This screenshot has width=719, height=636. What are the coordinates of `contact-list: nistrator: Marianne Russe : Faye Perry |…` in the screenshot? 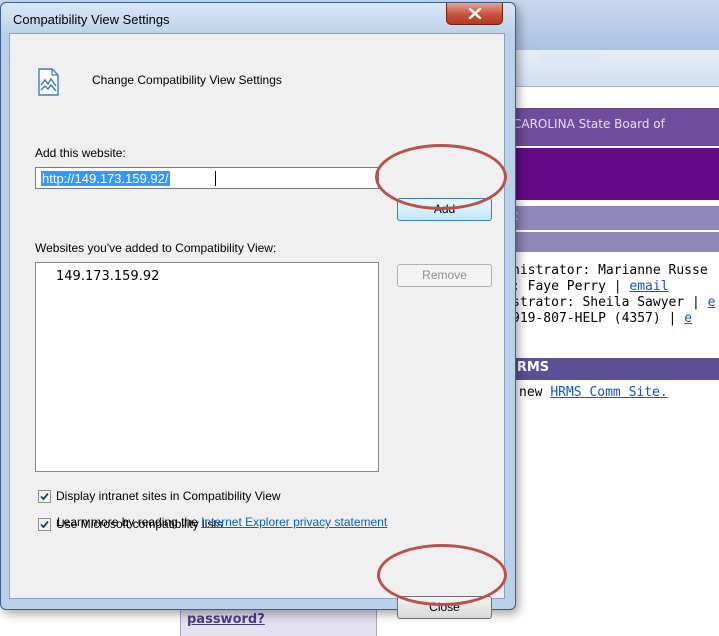 It's located at (614, 295).